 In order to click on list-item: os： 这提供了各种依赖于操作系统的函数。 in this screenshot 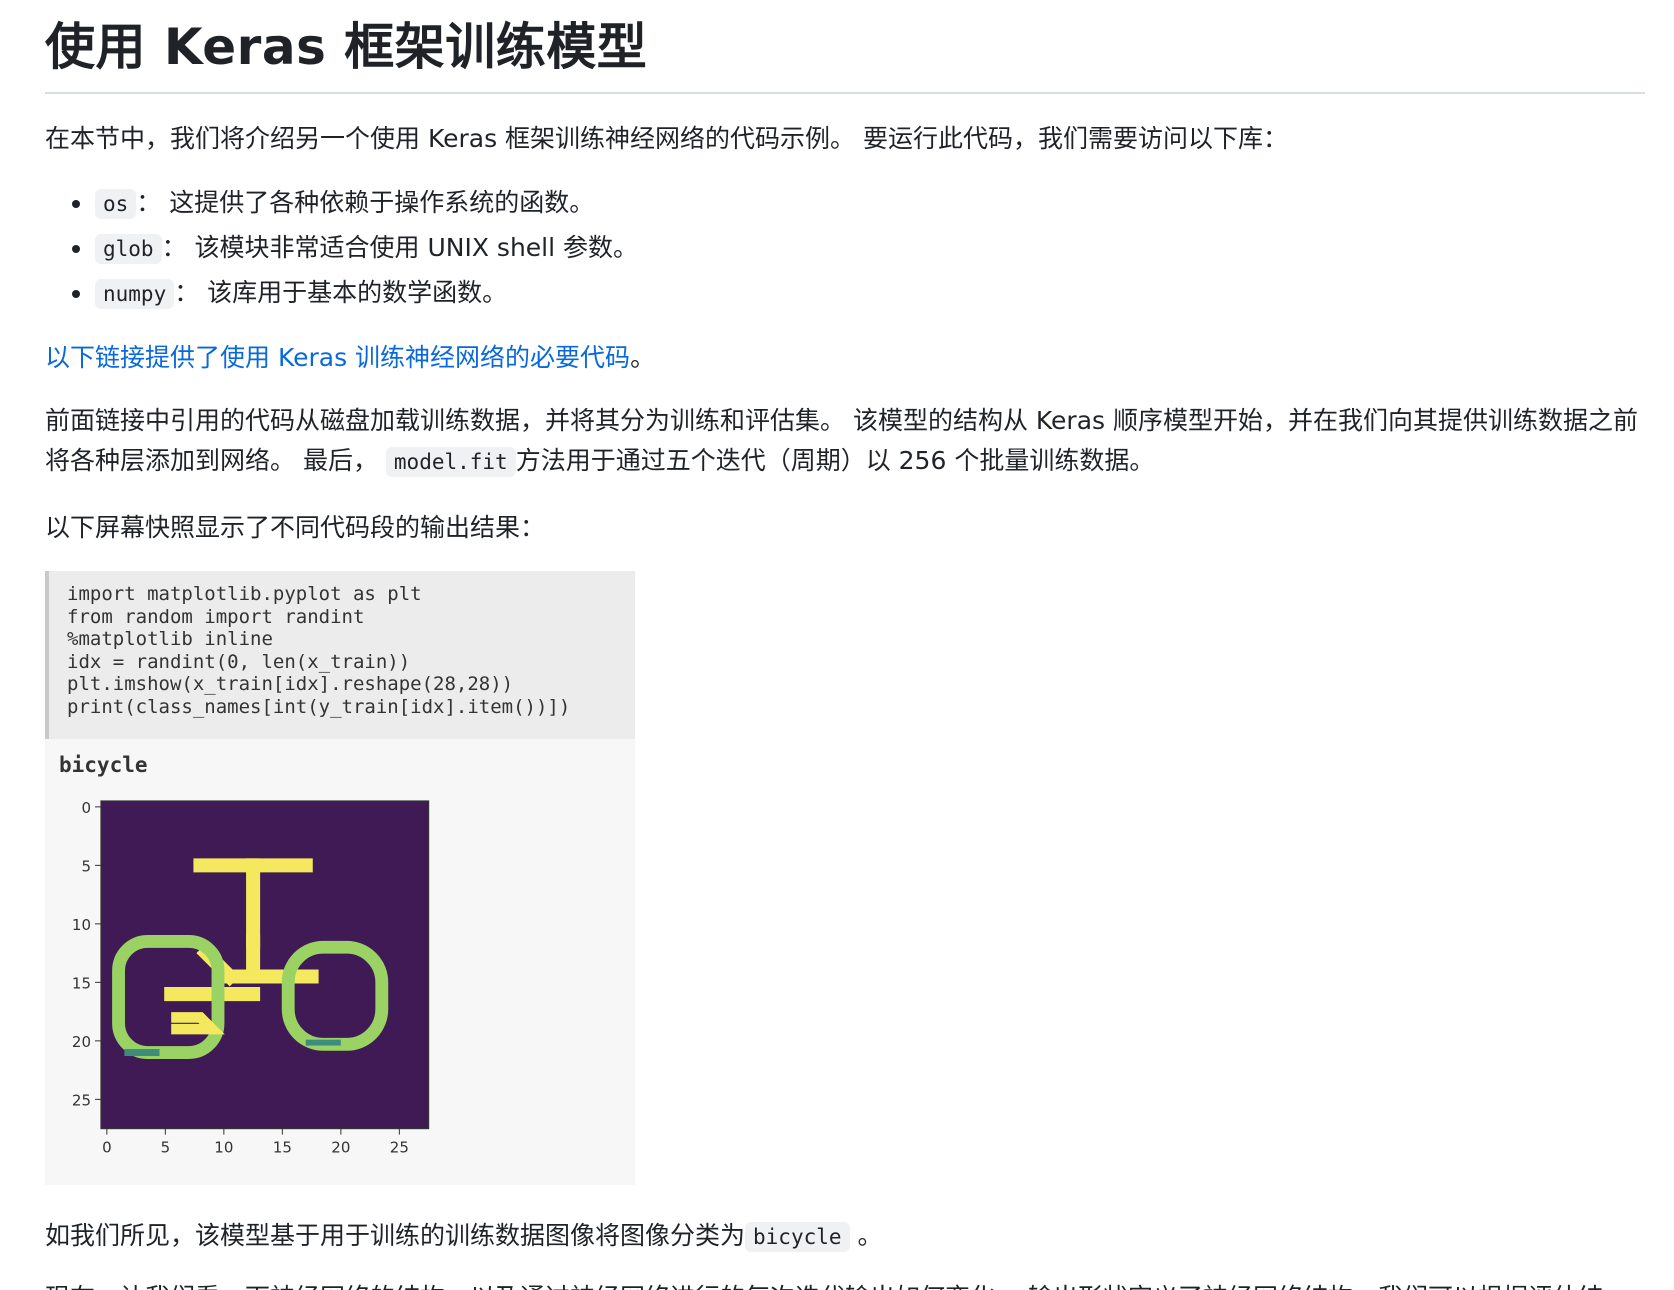, I will do `click(495, 205)`.